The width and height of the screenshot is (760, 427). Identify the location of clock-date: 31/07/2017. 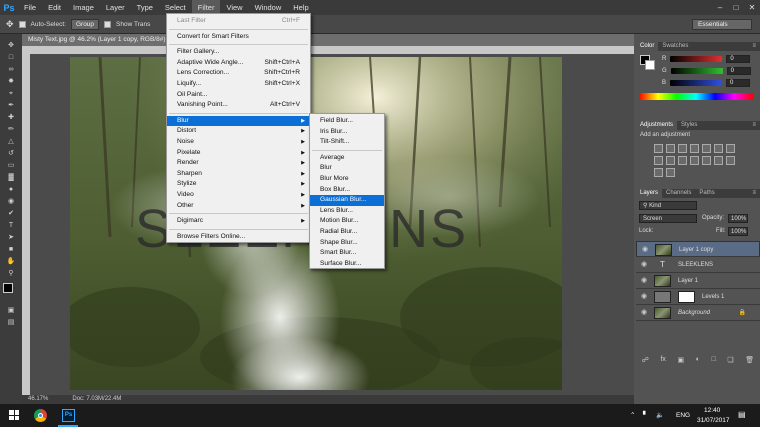
(713, 420).